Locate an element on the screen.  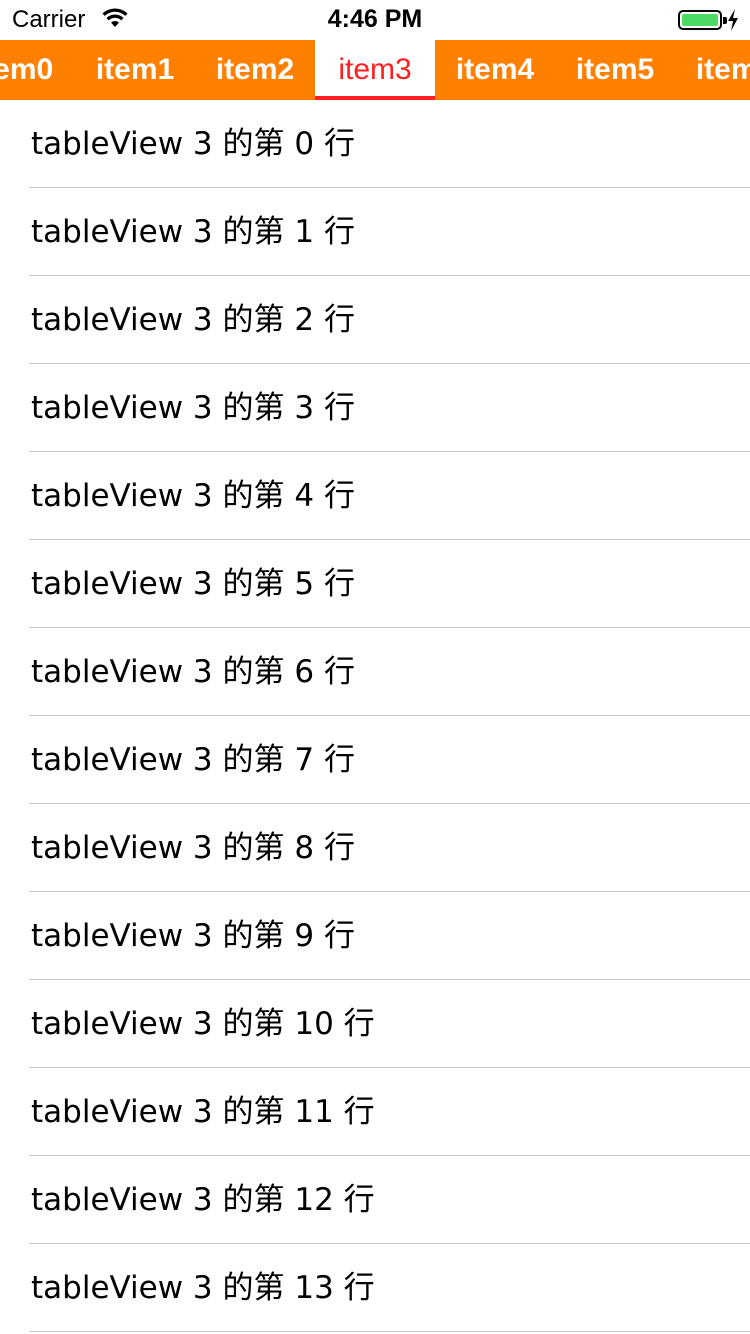
row-label: tableView 3 的第 12 行 is located at coordinates (203, 1200).